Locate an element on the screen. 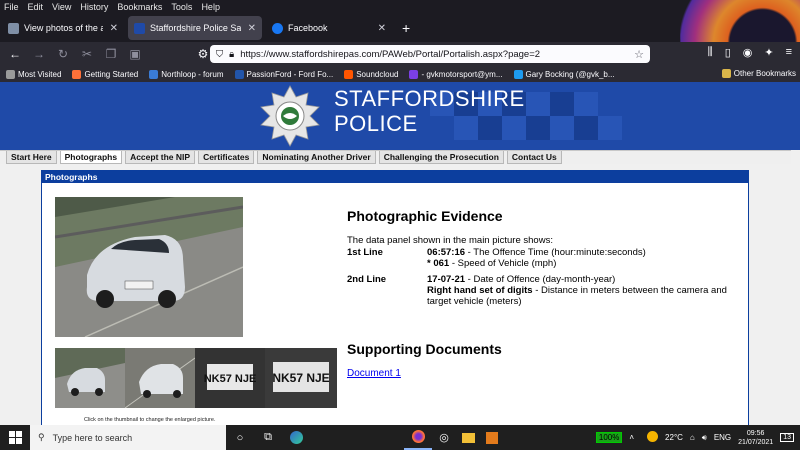  sidebar-icon: ▯ is located at coordinates (728, 52).